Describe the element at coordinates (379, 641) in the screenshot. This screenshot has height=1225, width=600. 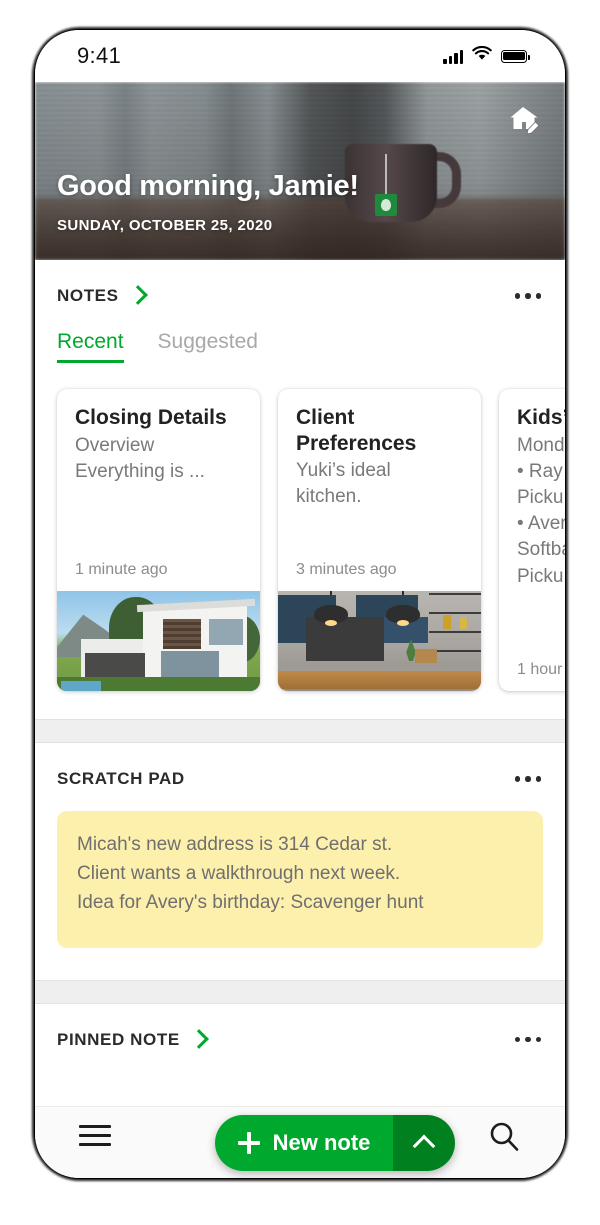
I see `note-thumbnail-kitchen` at that location.